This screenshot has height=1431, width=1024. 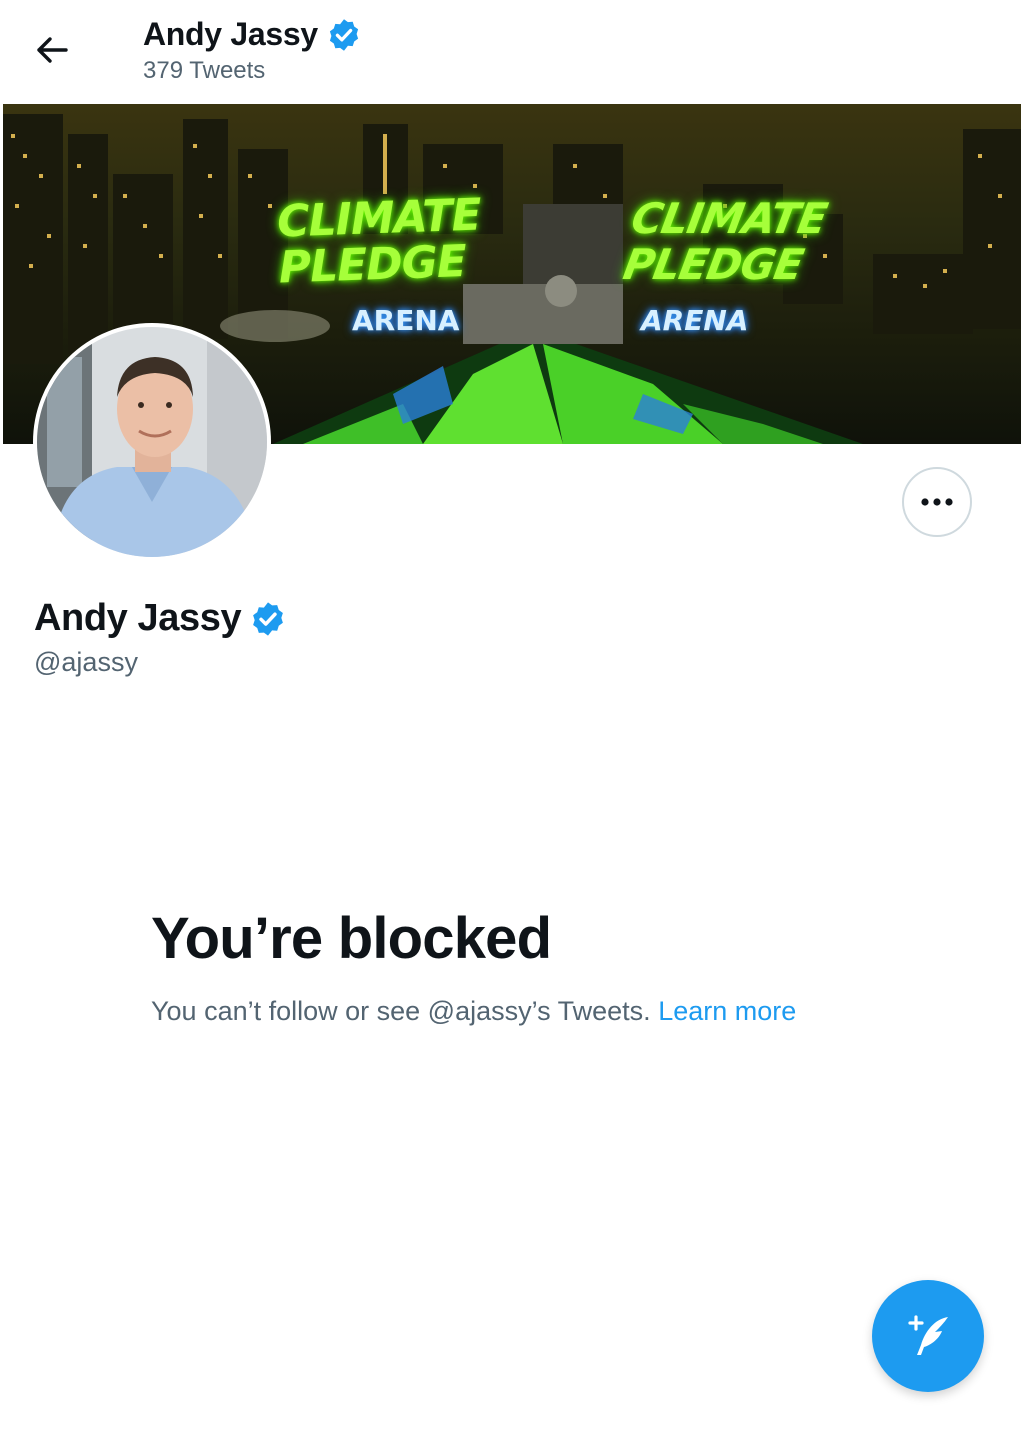 I want to click on learn-more-link: Learn more, so click(x=727, y=1011).